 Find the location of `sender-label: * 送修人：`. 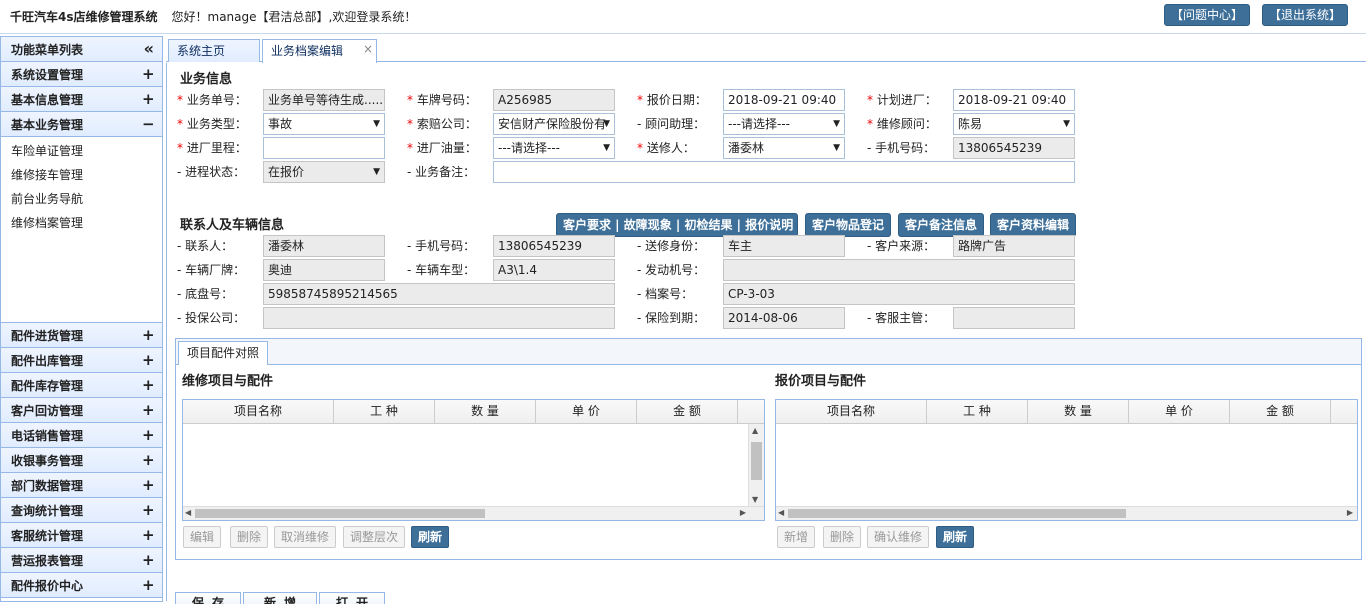

sender-label: * 送修人： is located at coordinates (666, 148).